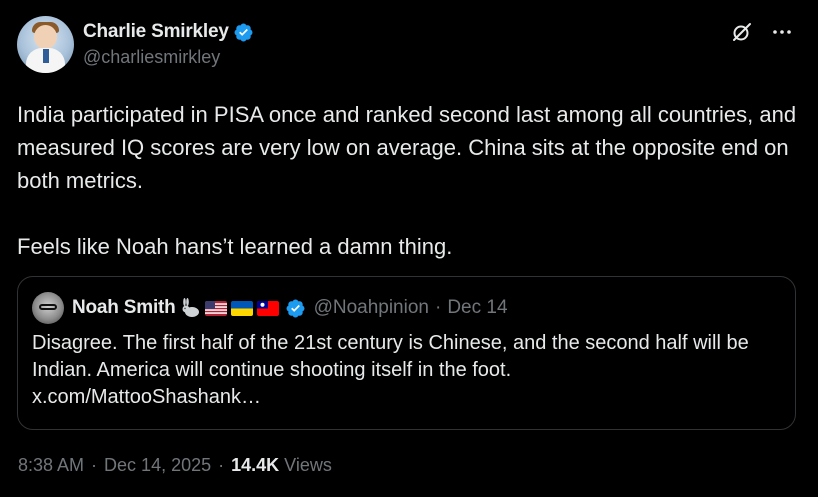 The image size is (818, 497). Describe the element at coordinates (215, 308) in the screenshot. I see `us-flag-icon` at that location.